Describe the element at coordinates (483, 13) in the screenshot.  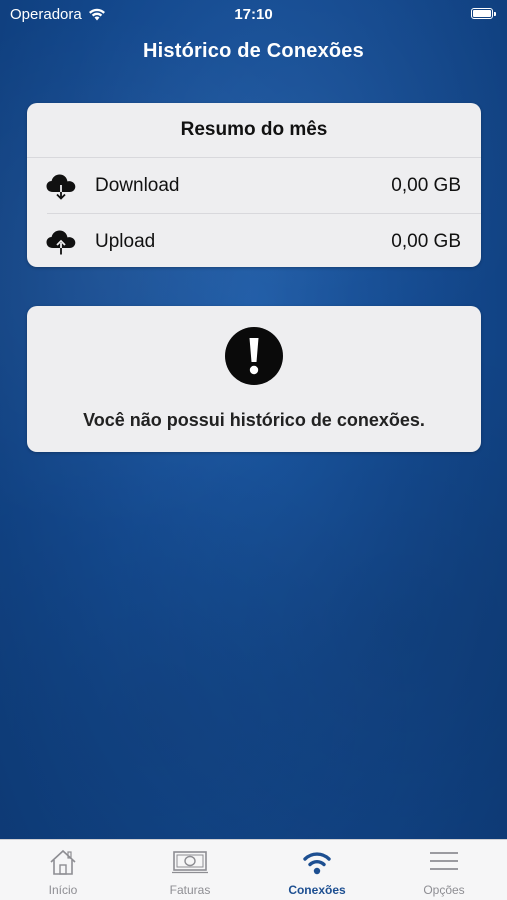
I see `battery-icon` at that location.